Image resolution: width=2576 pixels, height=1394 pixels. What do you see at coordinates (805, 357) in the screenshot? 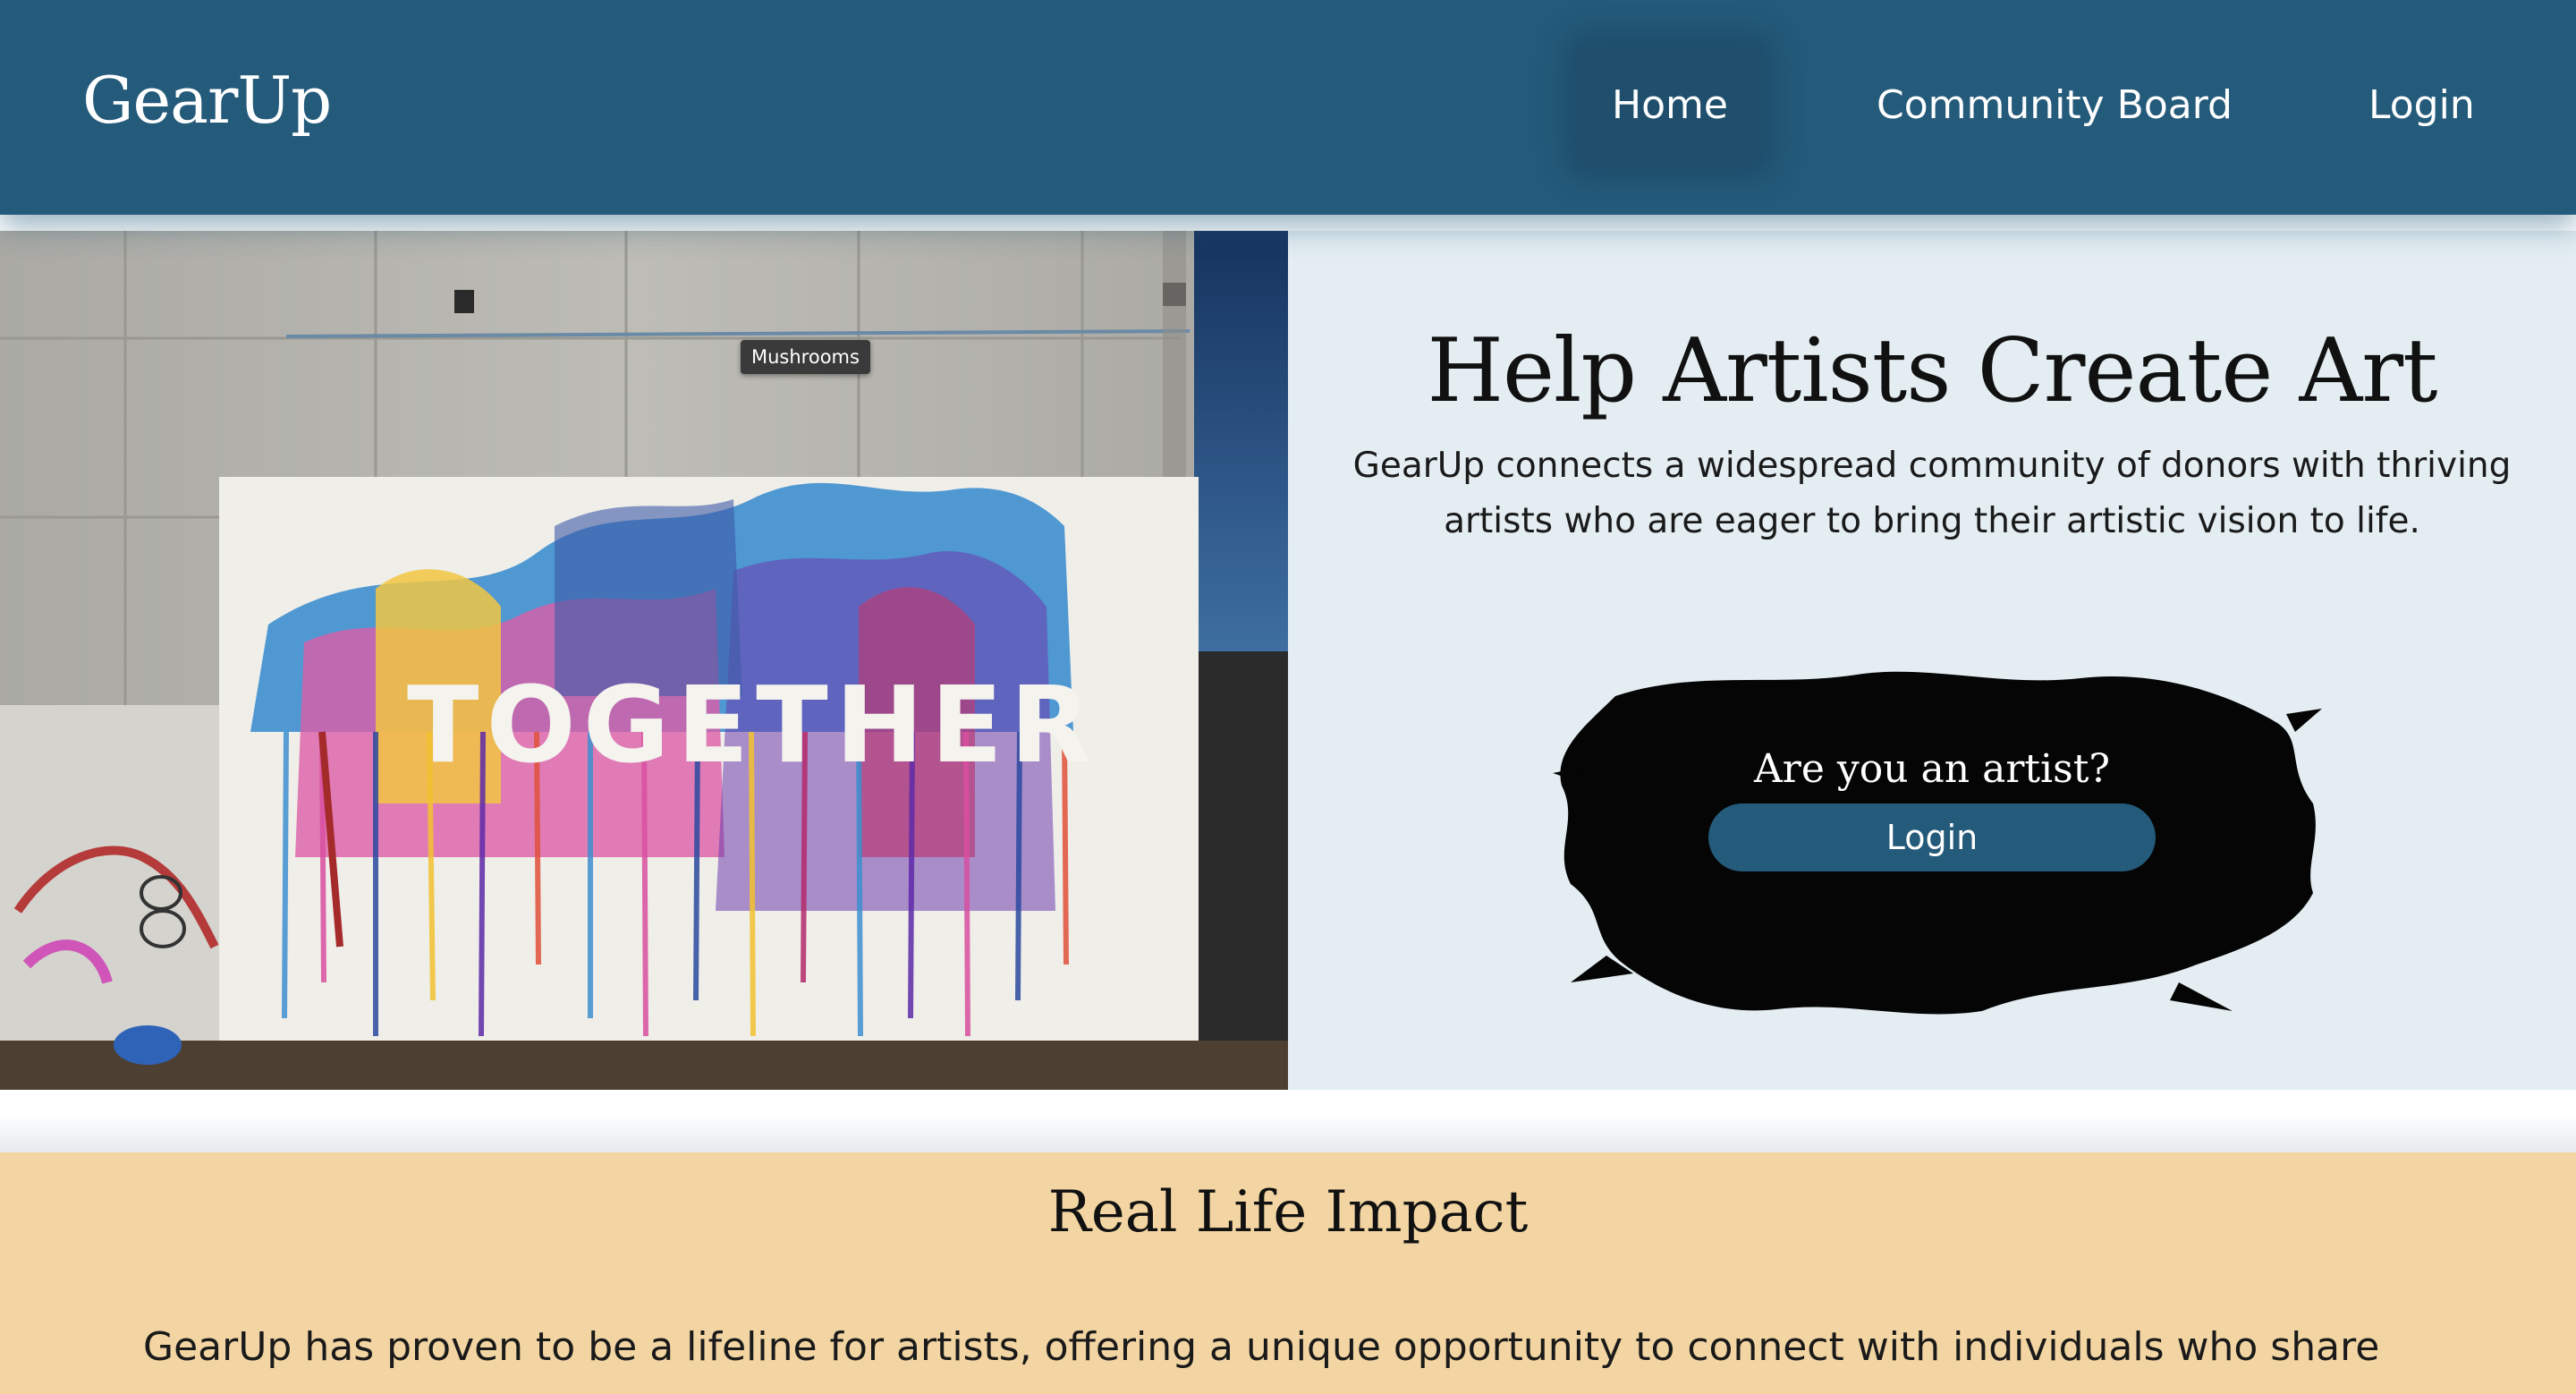
I see `image-tooltip: Mushrooms` at bounding box center [805, 357].